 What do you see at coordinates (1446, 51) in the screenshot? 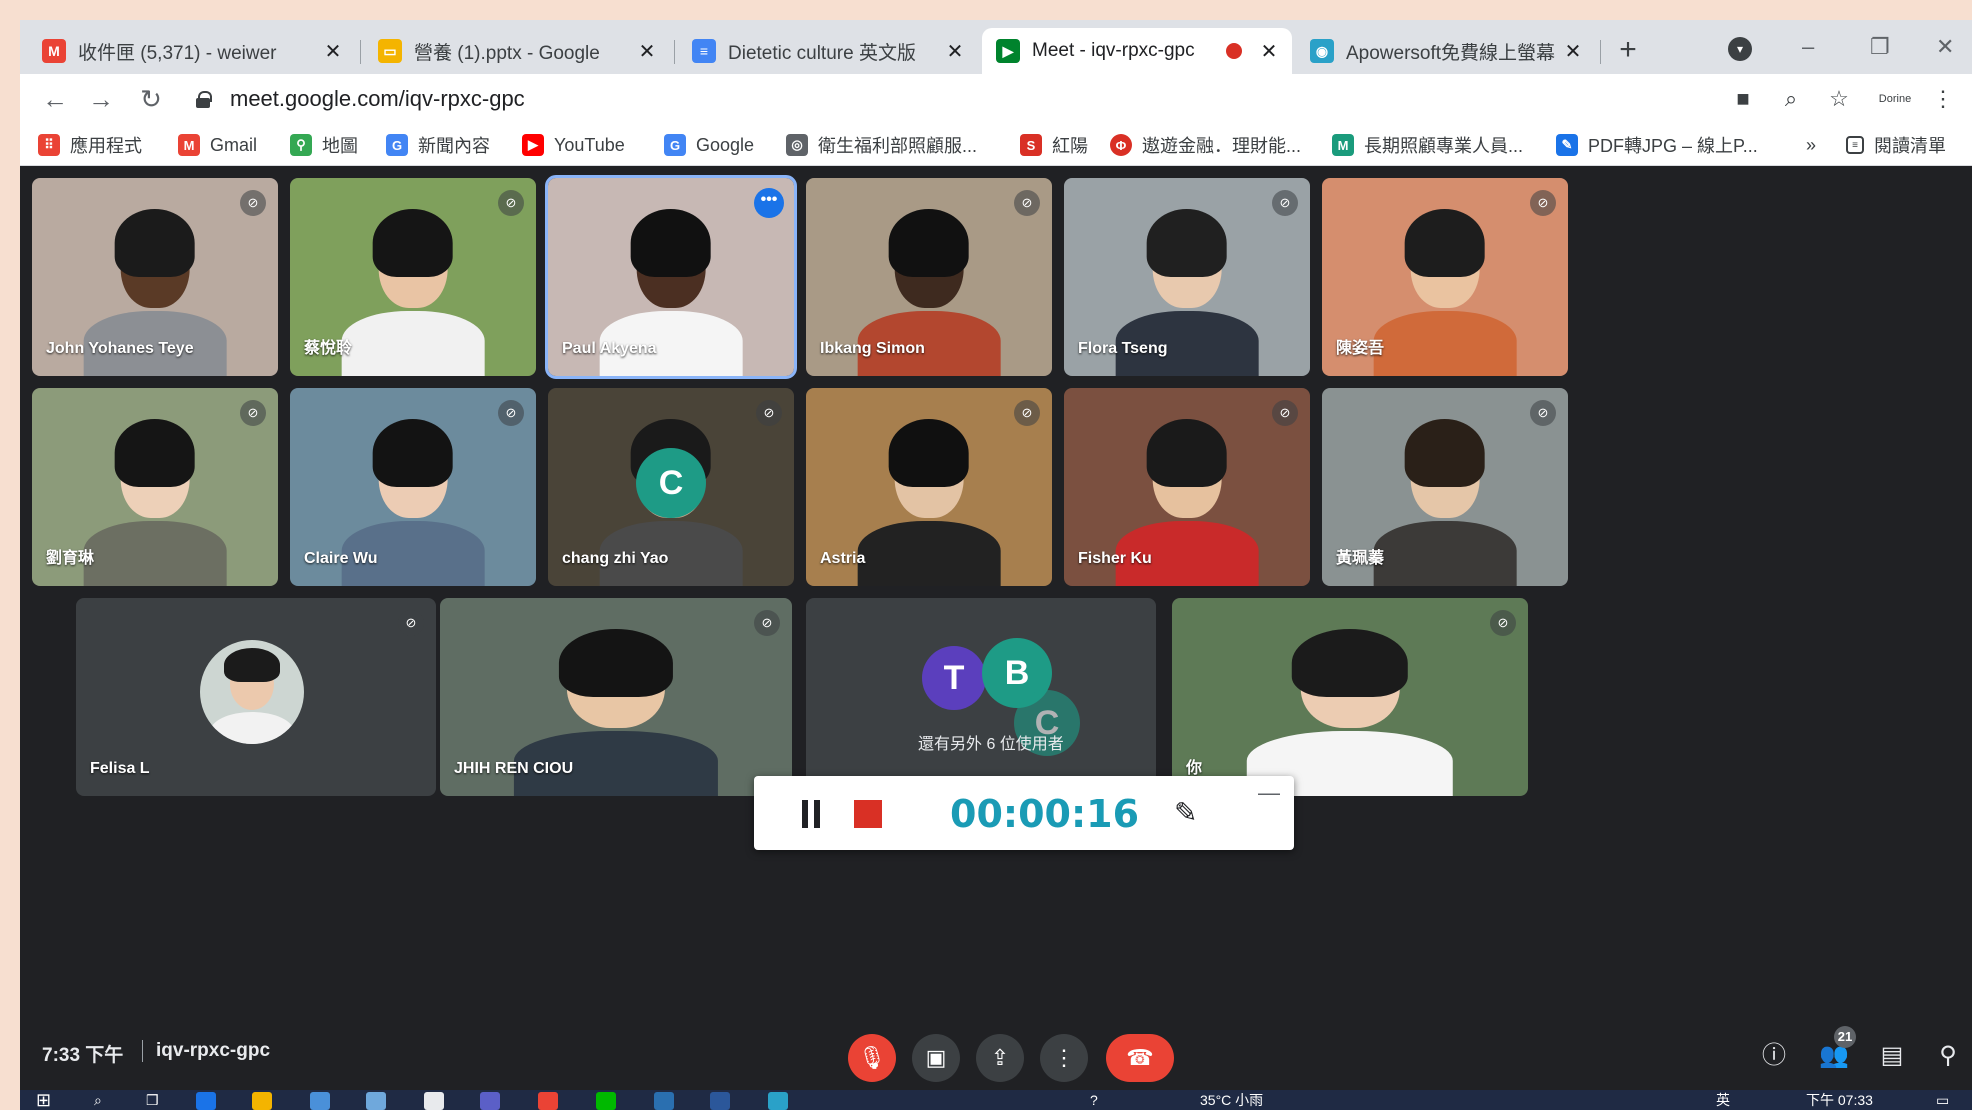
I see `tab-apowersoft: ◉ Apowersoft免費線上螢幕 ✕` at bounding box center [1446, 51].